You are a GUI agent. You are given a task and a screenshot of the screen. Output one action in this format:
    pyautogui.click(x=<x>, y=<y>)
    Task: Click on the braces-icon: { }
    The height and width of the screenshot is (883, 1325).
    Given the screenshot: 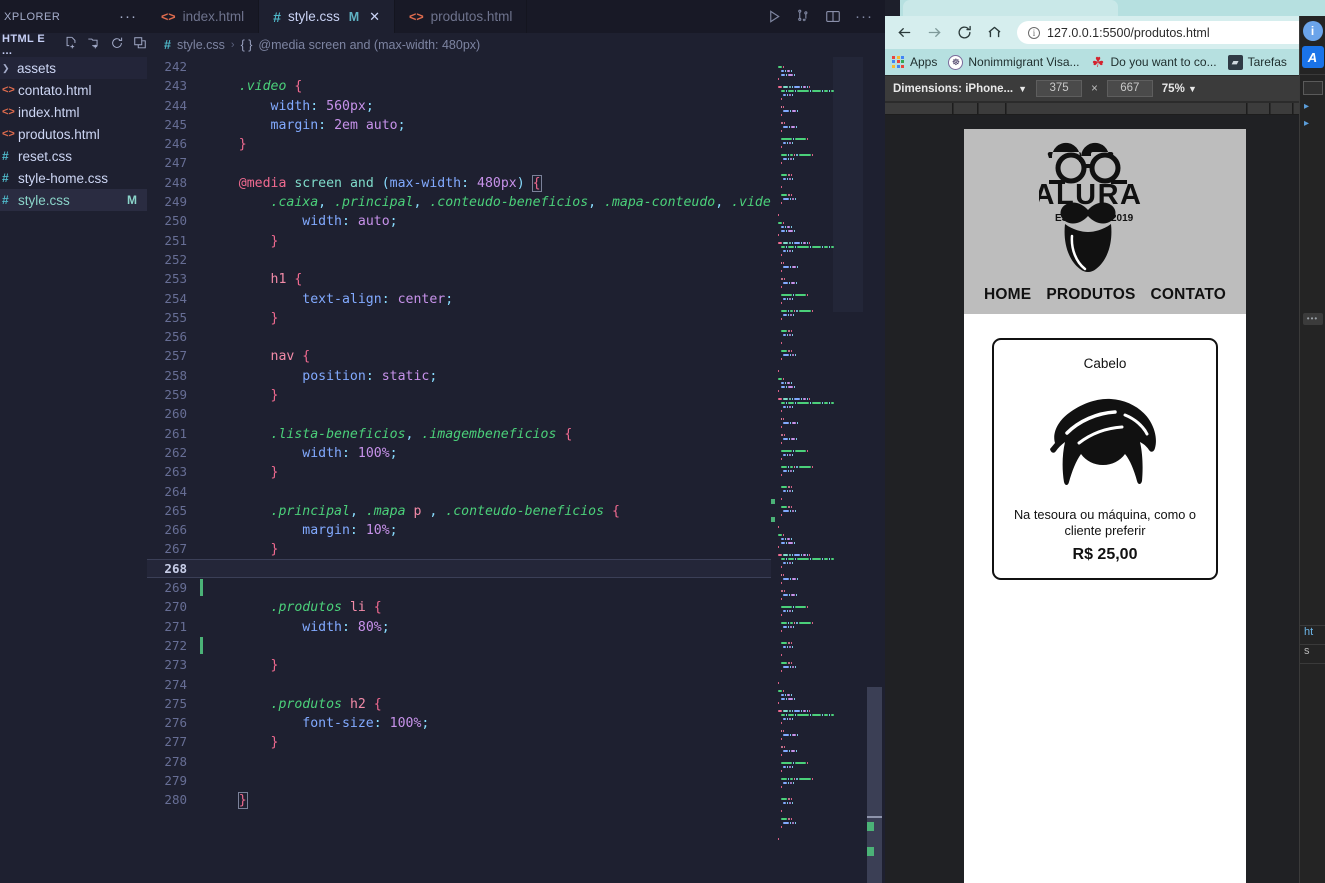 What is the action you would take?
    pyautogui.click(x=246, y=45)
    